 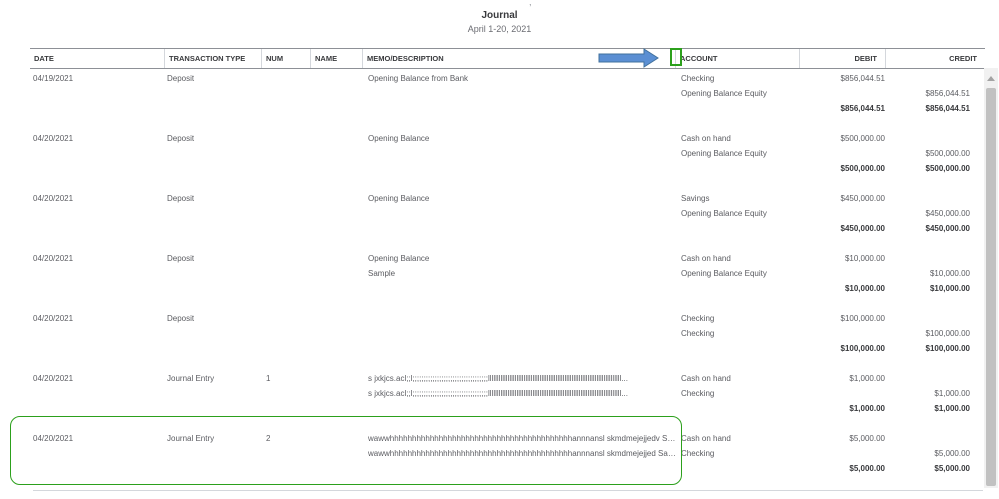 What do you see at coordinates (530, 3) in the screenshot?
I see `clipped-char: ,` at bounding box center [530, 3].